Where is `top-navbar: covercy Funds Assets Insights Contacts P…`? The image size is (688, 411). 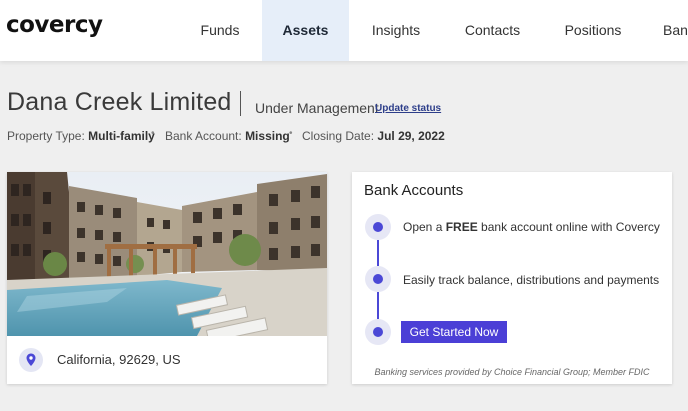
top-navbar: covercy Funds Assets Insights Contacts P… is located at coordinates (344, 30).